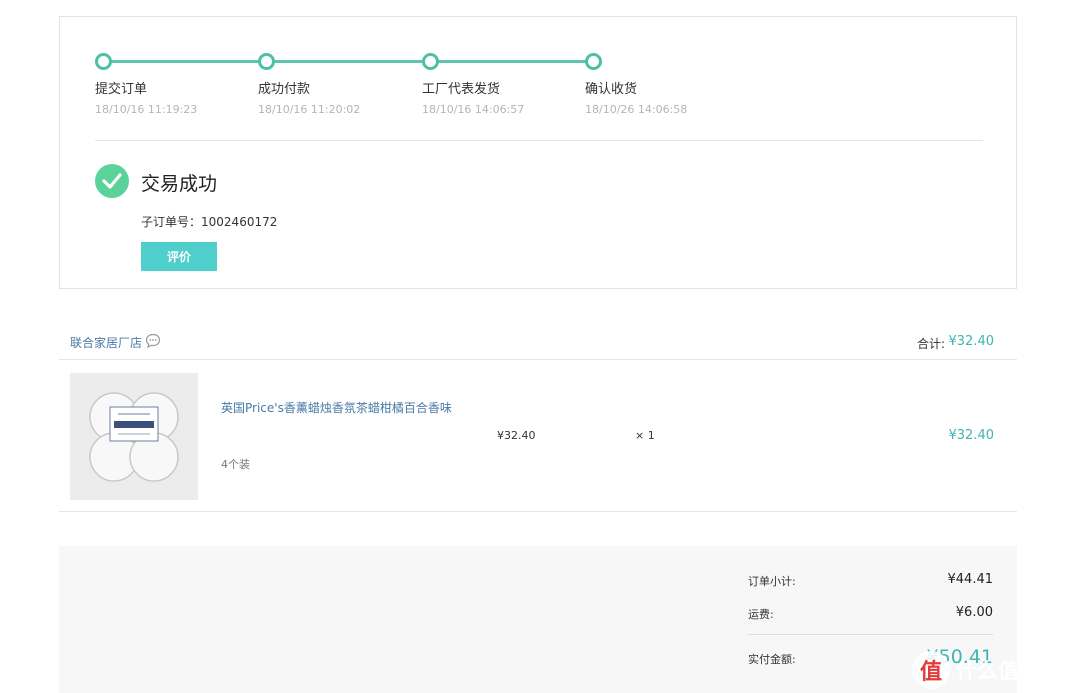  Describe the element at coordinates (146, 109) in the screenshot. I see `step-time: 18/10/16 11:19:23` at that location.